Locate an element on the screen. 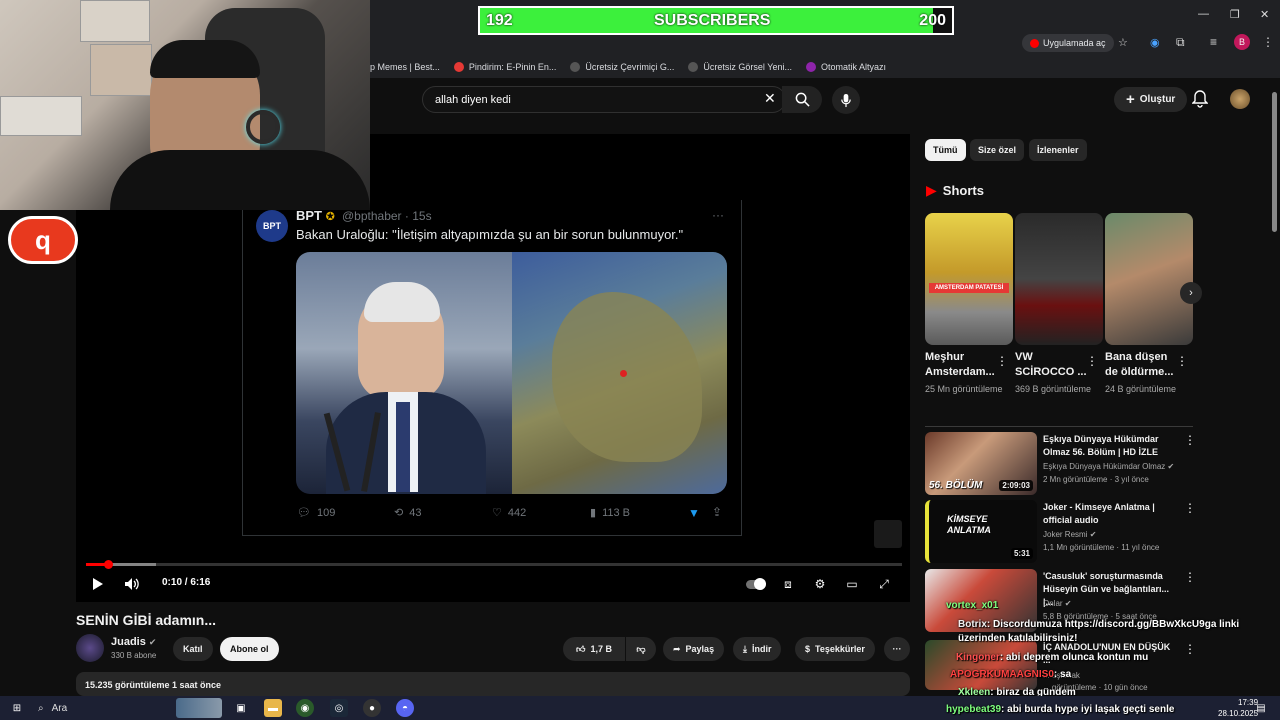  autoplay-toggle is located at coordinates (756, 584).